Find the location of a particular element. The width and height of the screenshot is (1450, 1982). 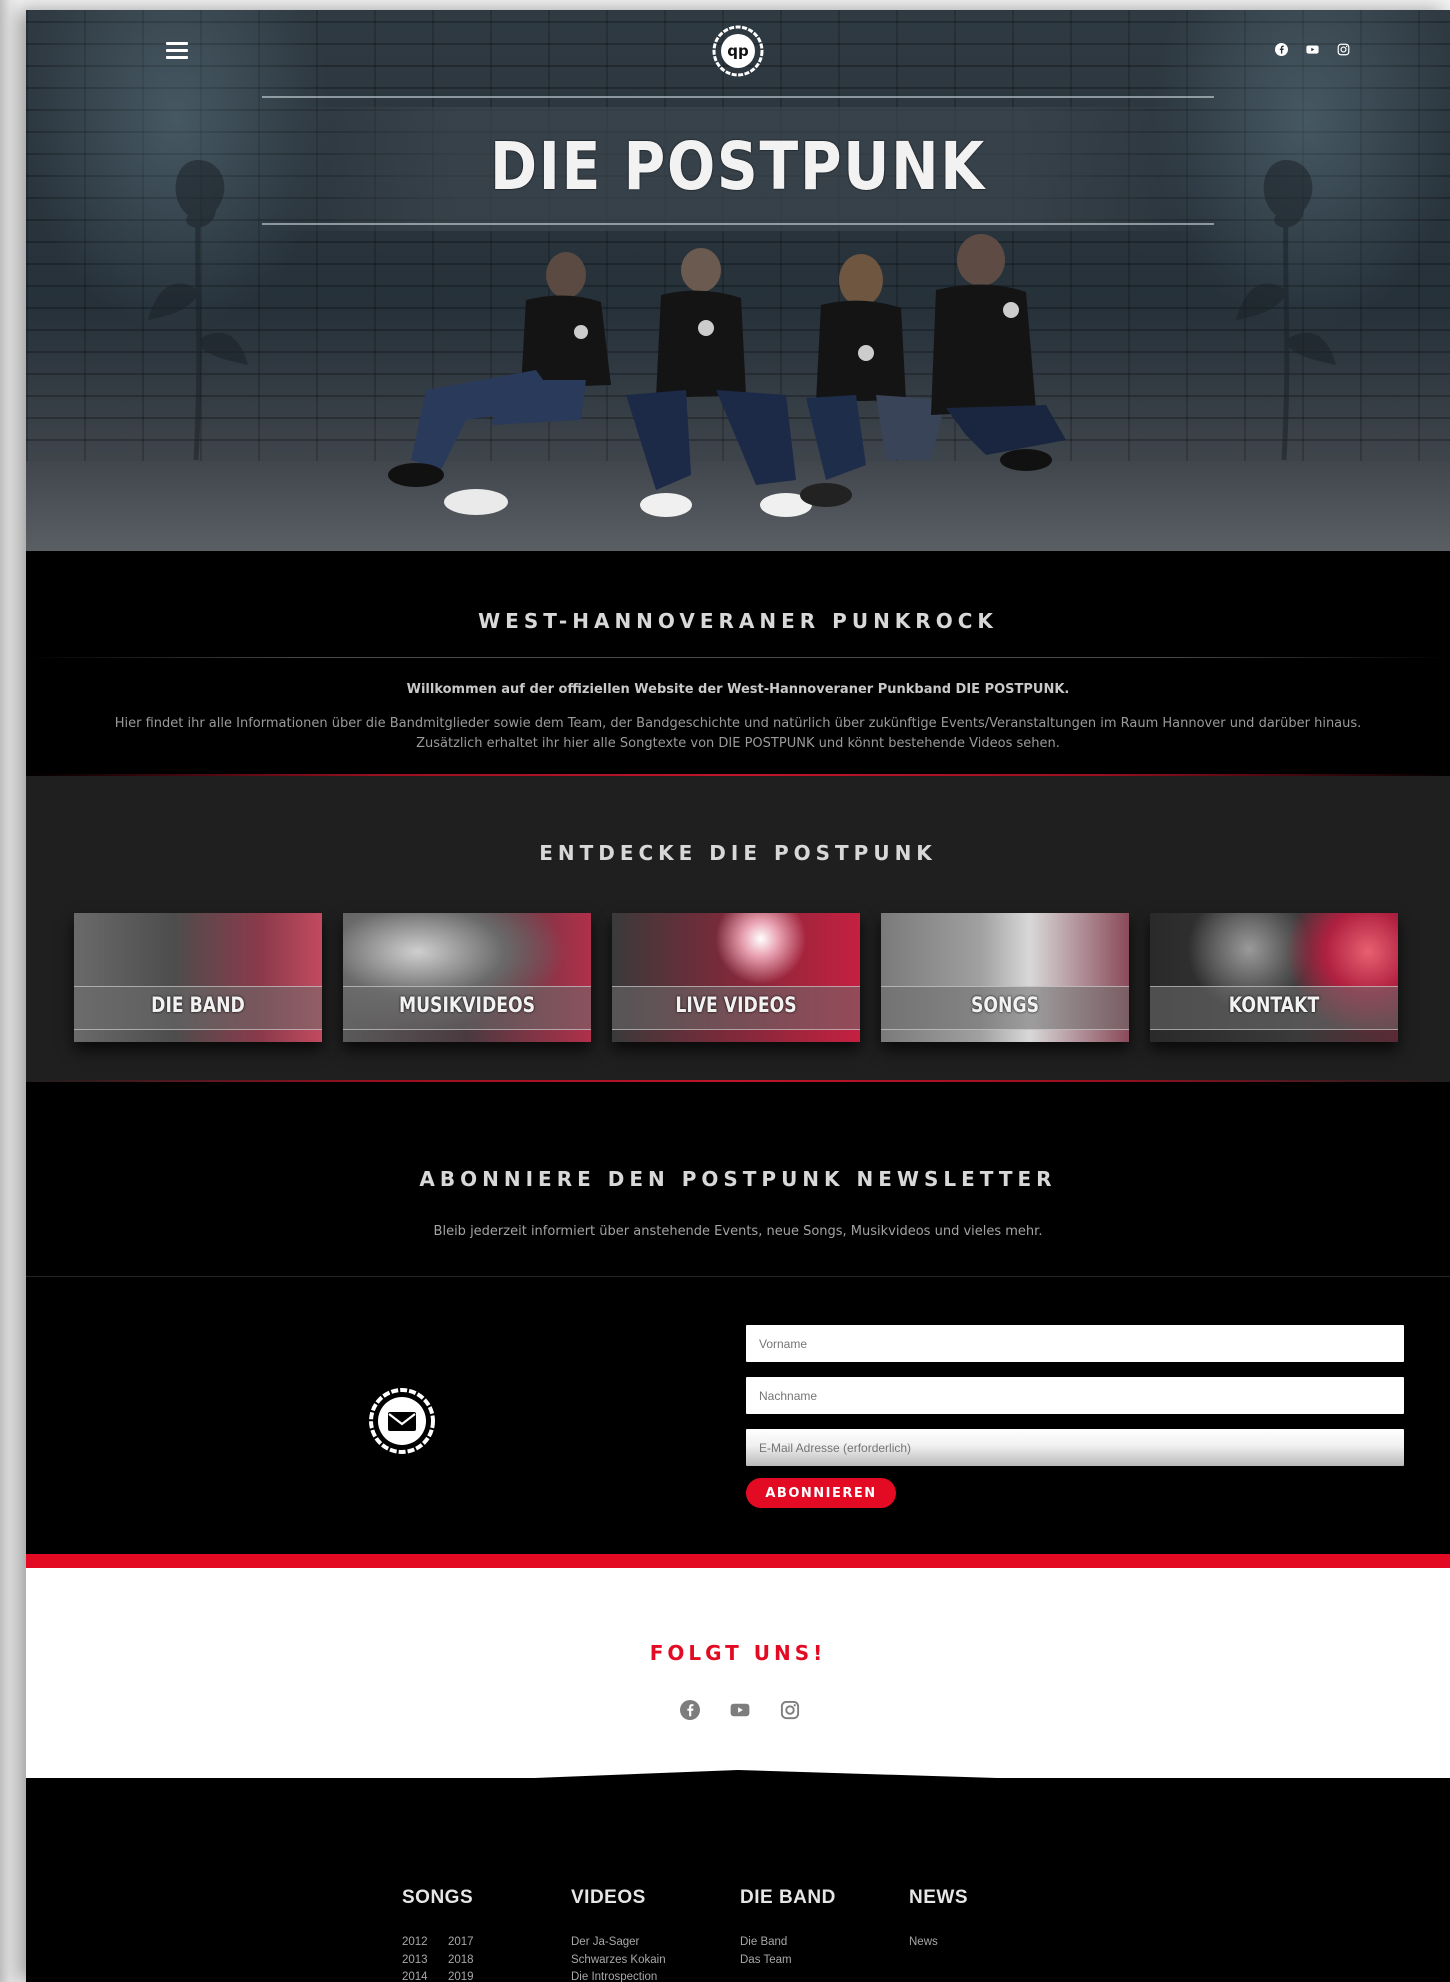

follow-title: FOLGT UNS! is located at coordinates (738, 1653).